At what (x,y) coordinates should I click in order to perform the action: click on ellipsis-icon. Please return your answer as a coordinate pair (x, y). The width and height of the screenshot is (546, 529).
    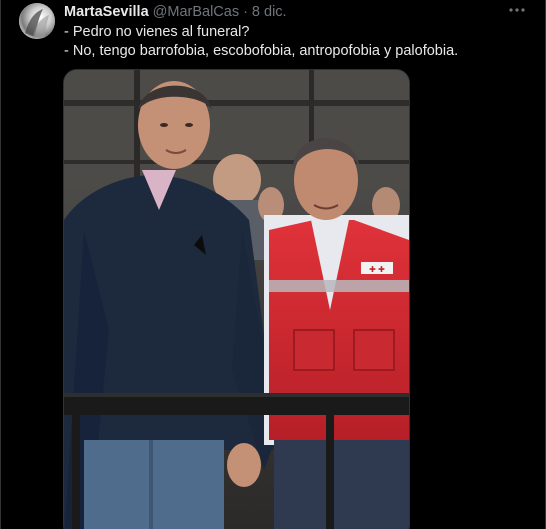
    Looking at the image, I should click on (517, 10).